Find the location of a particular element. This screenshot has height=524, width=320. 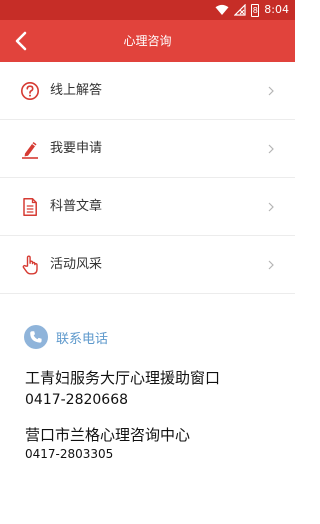

pen-icon is located at coordinates (30, 149).